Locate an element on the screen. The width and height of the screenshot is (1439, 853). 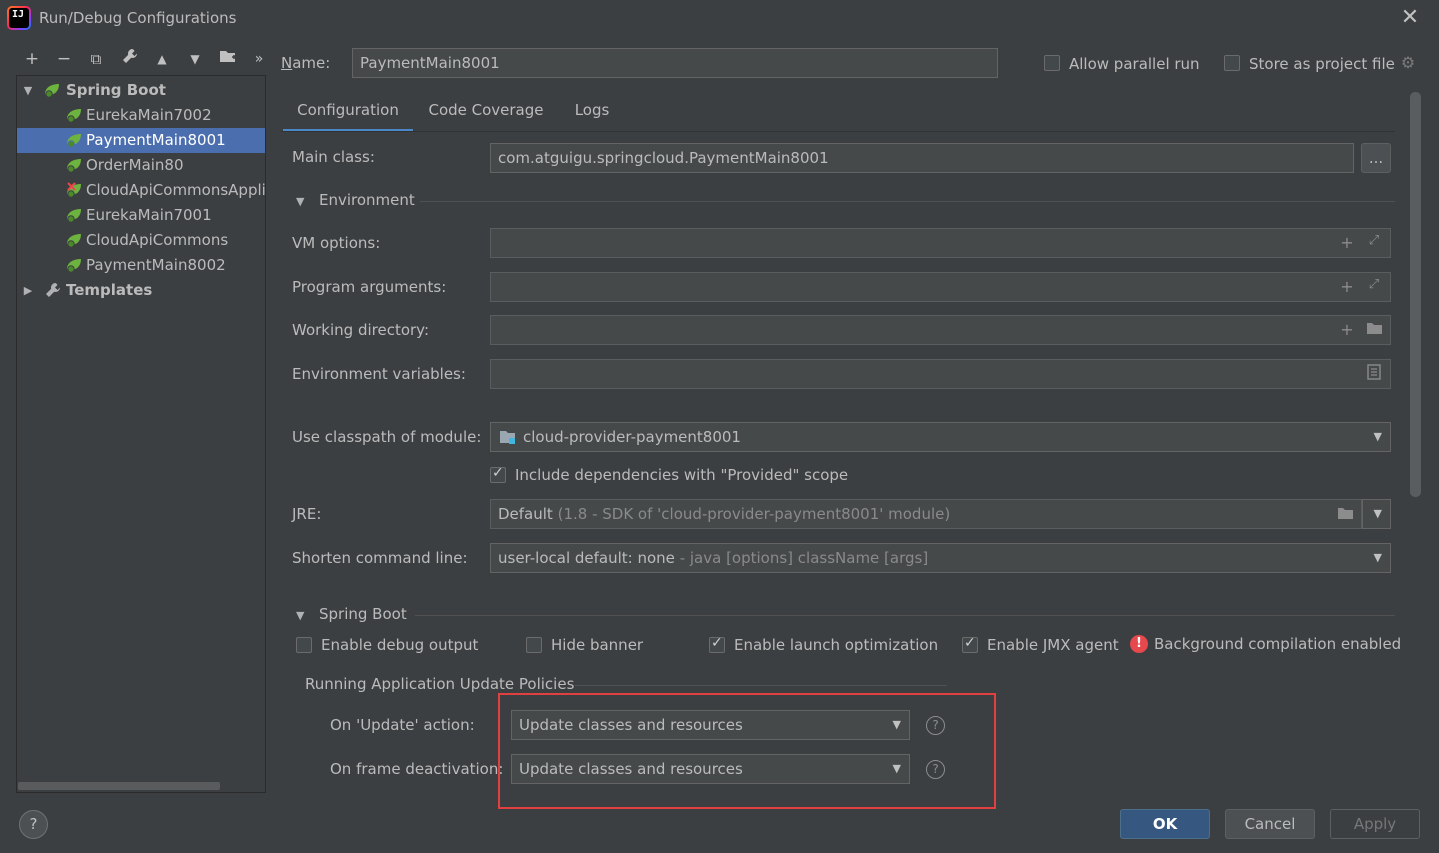
jmx-agent-label: Enable JMX agent is located at coordinates (1053, 645).